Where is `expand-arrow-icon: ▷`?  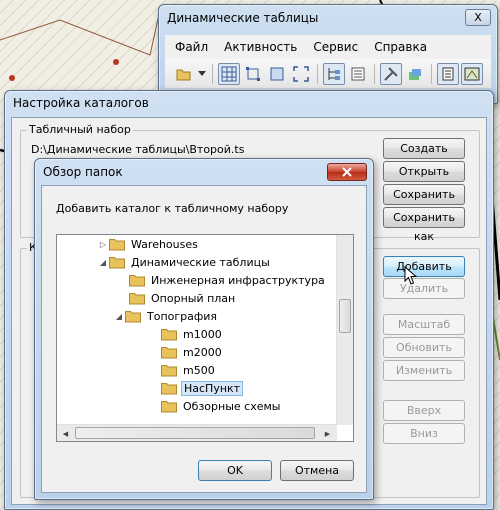 expand-arrow-icon: ▷ is located at coordinates (103, 244).